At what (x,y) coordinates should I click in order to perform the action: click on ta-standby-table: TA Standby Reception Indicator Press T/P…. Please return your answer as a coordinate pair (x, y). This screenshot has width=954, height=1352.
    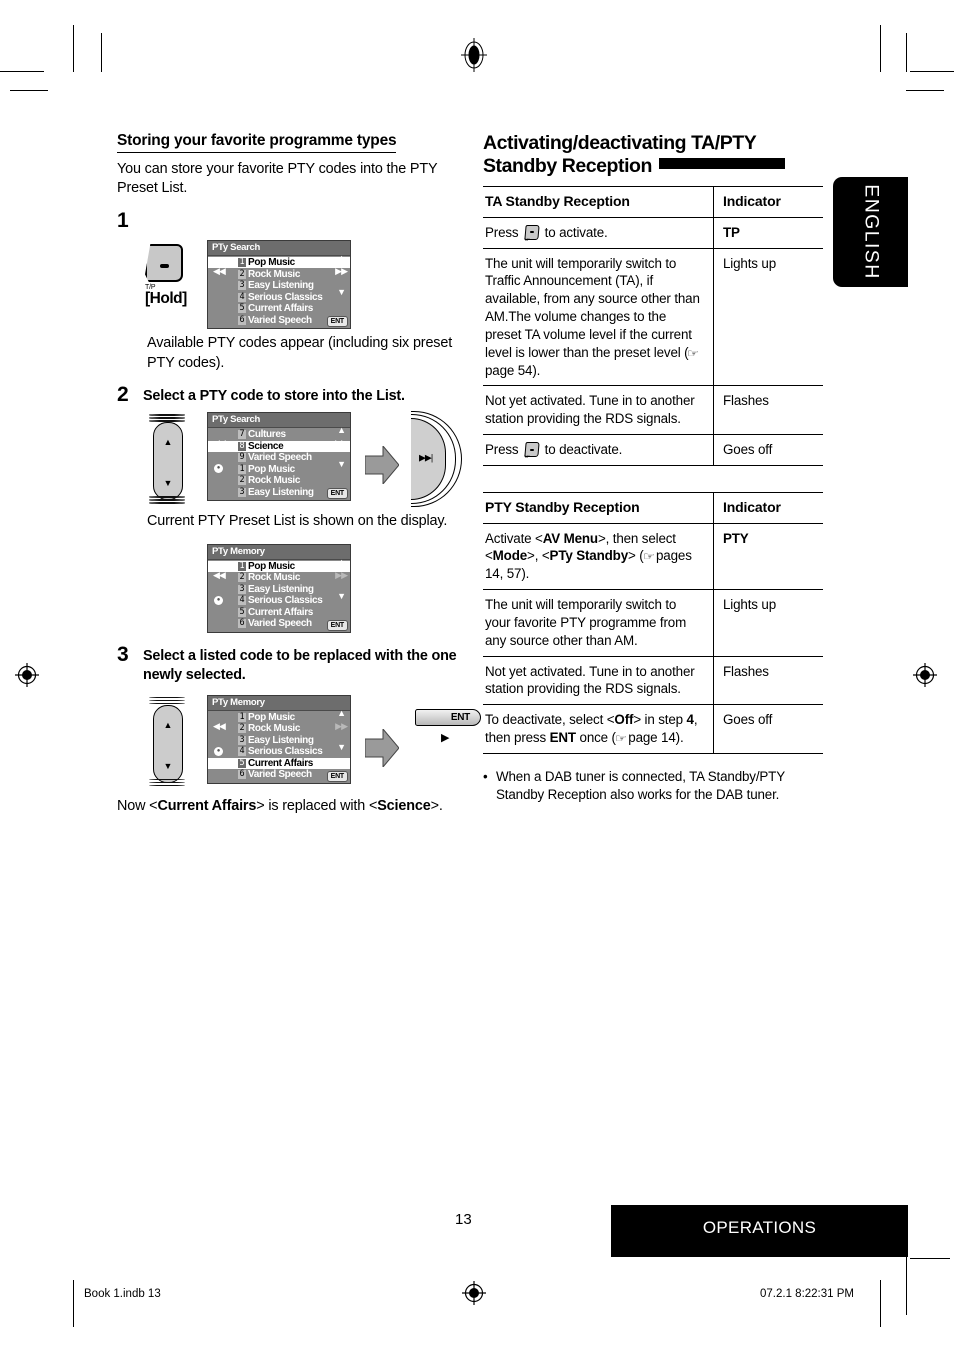
    Looking at the image, I should click on (653, 326).